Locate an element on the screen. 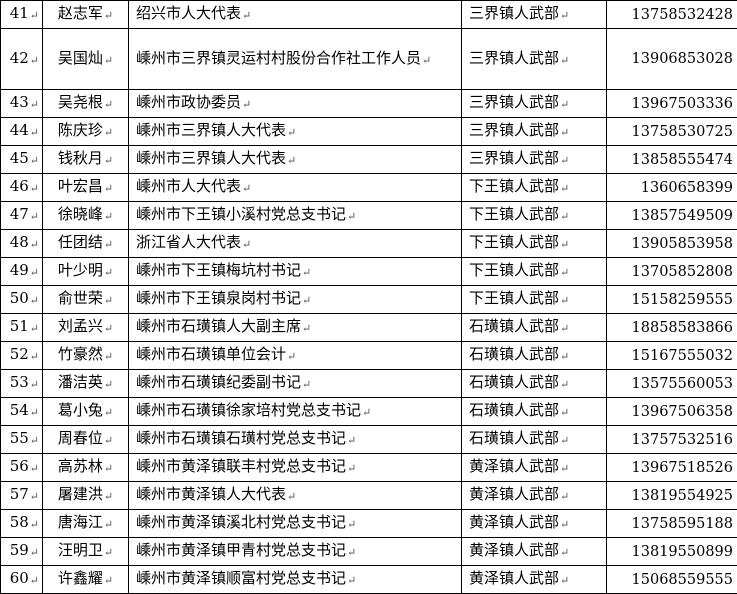 This screenshot has width=737, height=594. row-number-cell: 55↵ is located at coordinates (22, 440).